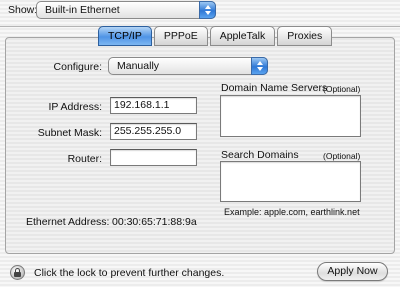 The width and height of the screenshot is (400, 287). Describe the element at coordinates (68, 222) in the screenshot. I see `ethernet-address-label: Ethernet Address:` at that location.